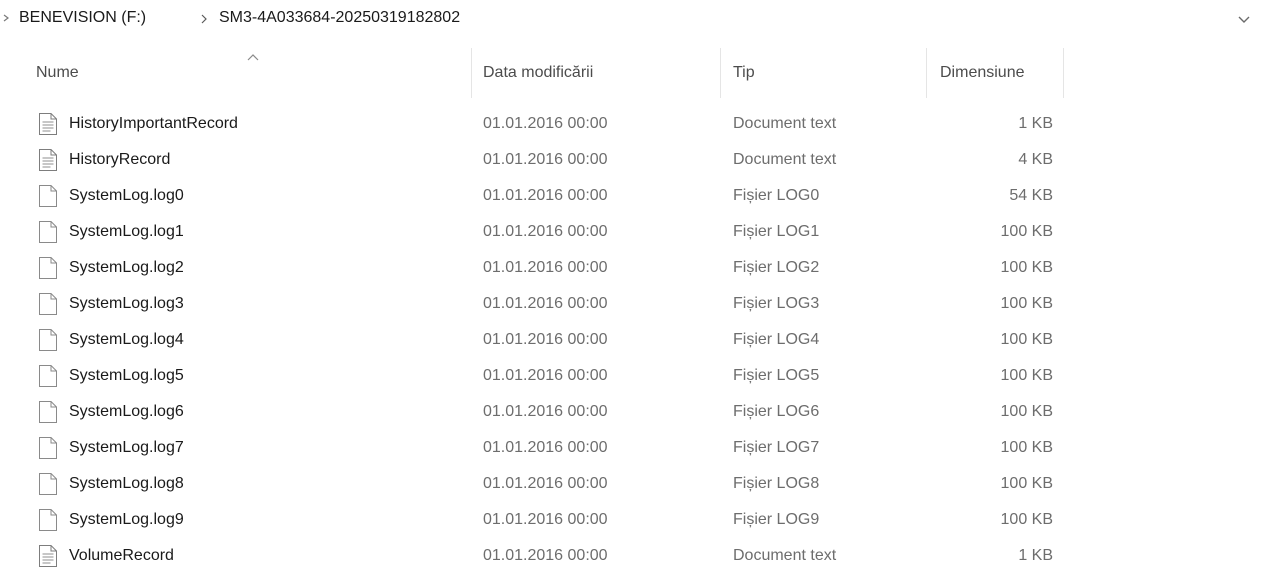 The height and width of the screenshot is (574, 1263). I want to click on file-name: SystemLog.log5, so click(126, 375).